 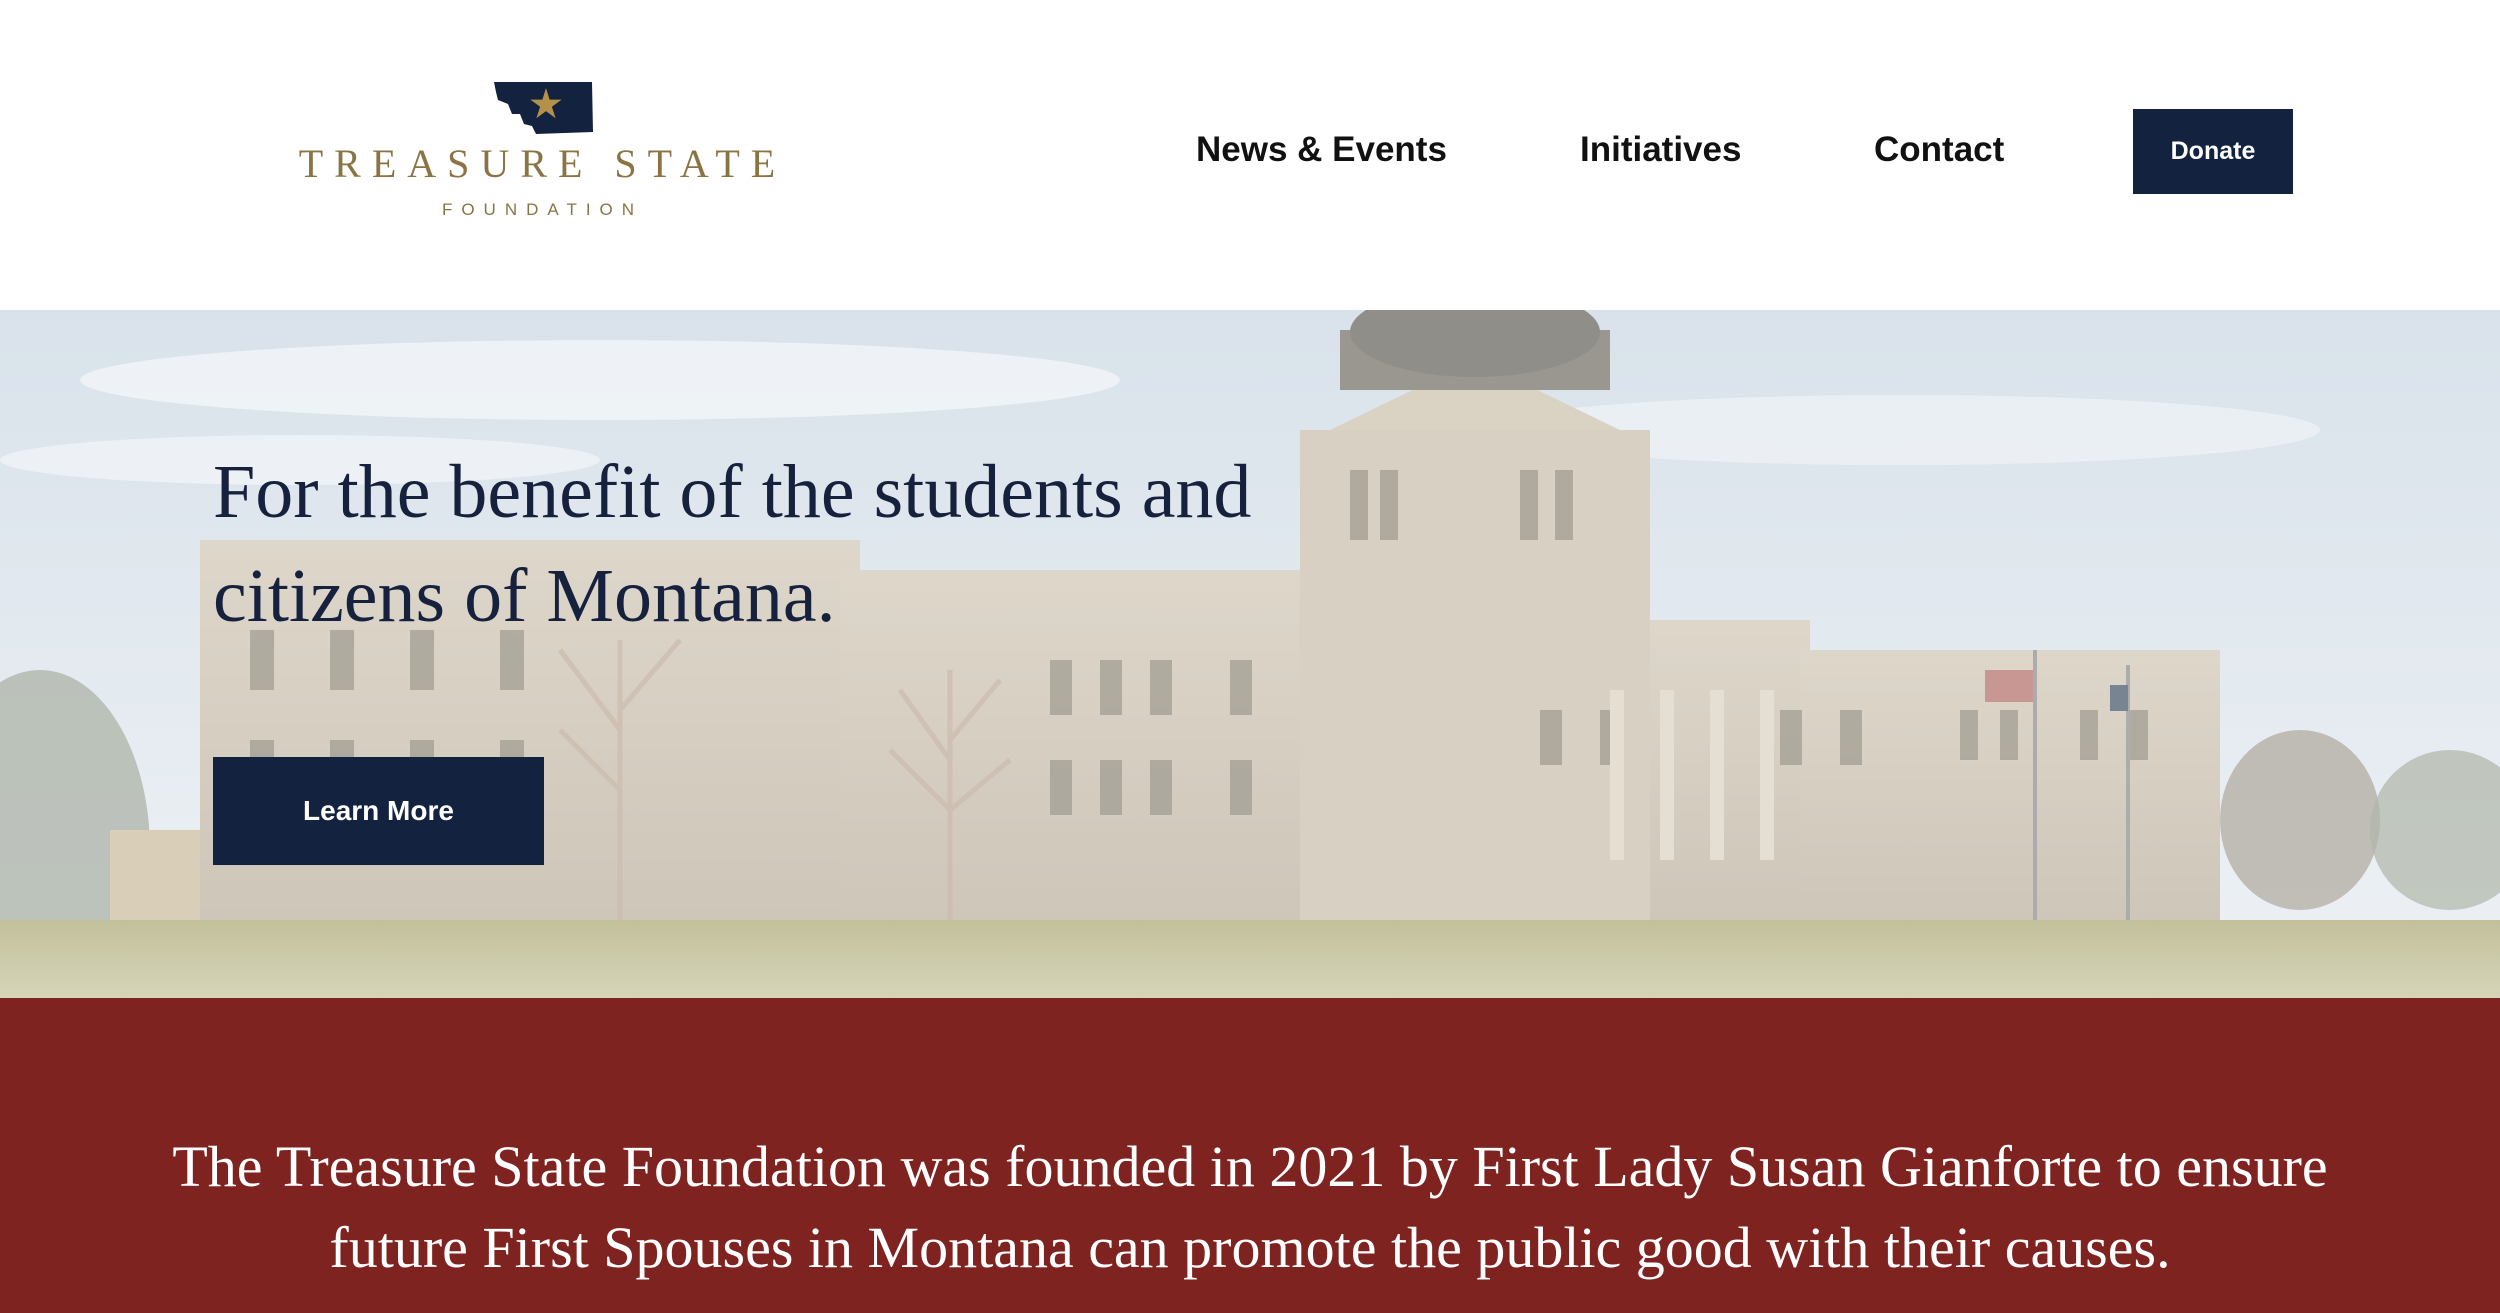 I want to click on donate-button: Donate, so click(x=2213, y=151).